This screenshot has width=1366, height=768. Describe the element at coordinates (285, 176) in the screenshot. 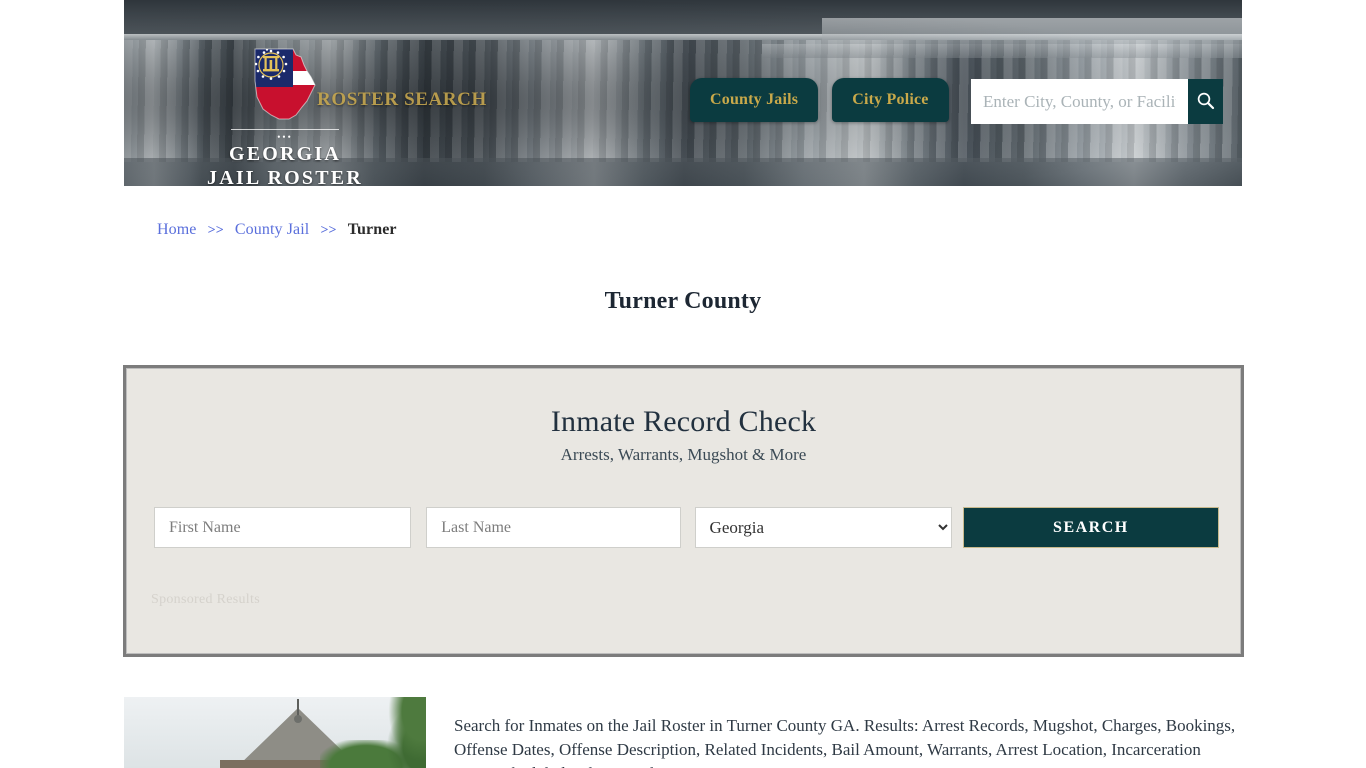

I see `logo-line-2: JAIL ROSTER` at that location.